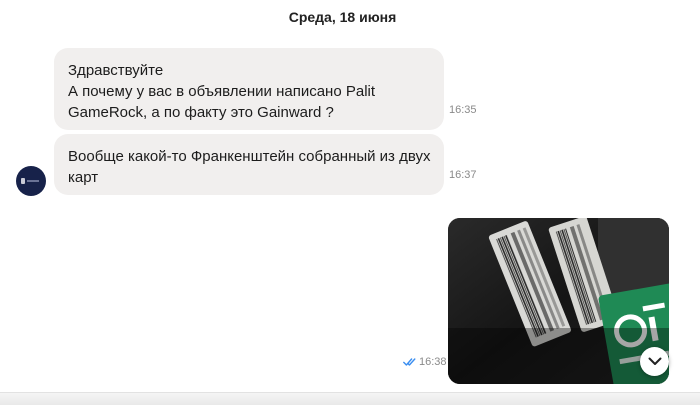  I want to click on scroll-to-bottom-button, so click(654, 361).